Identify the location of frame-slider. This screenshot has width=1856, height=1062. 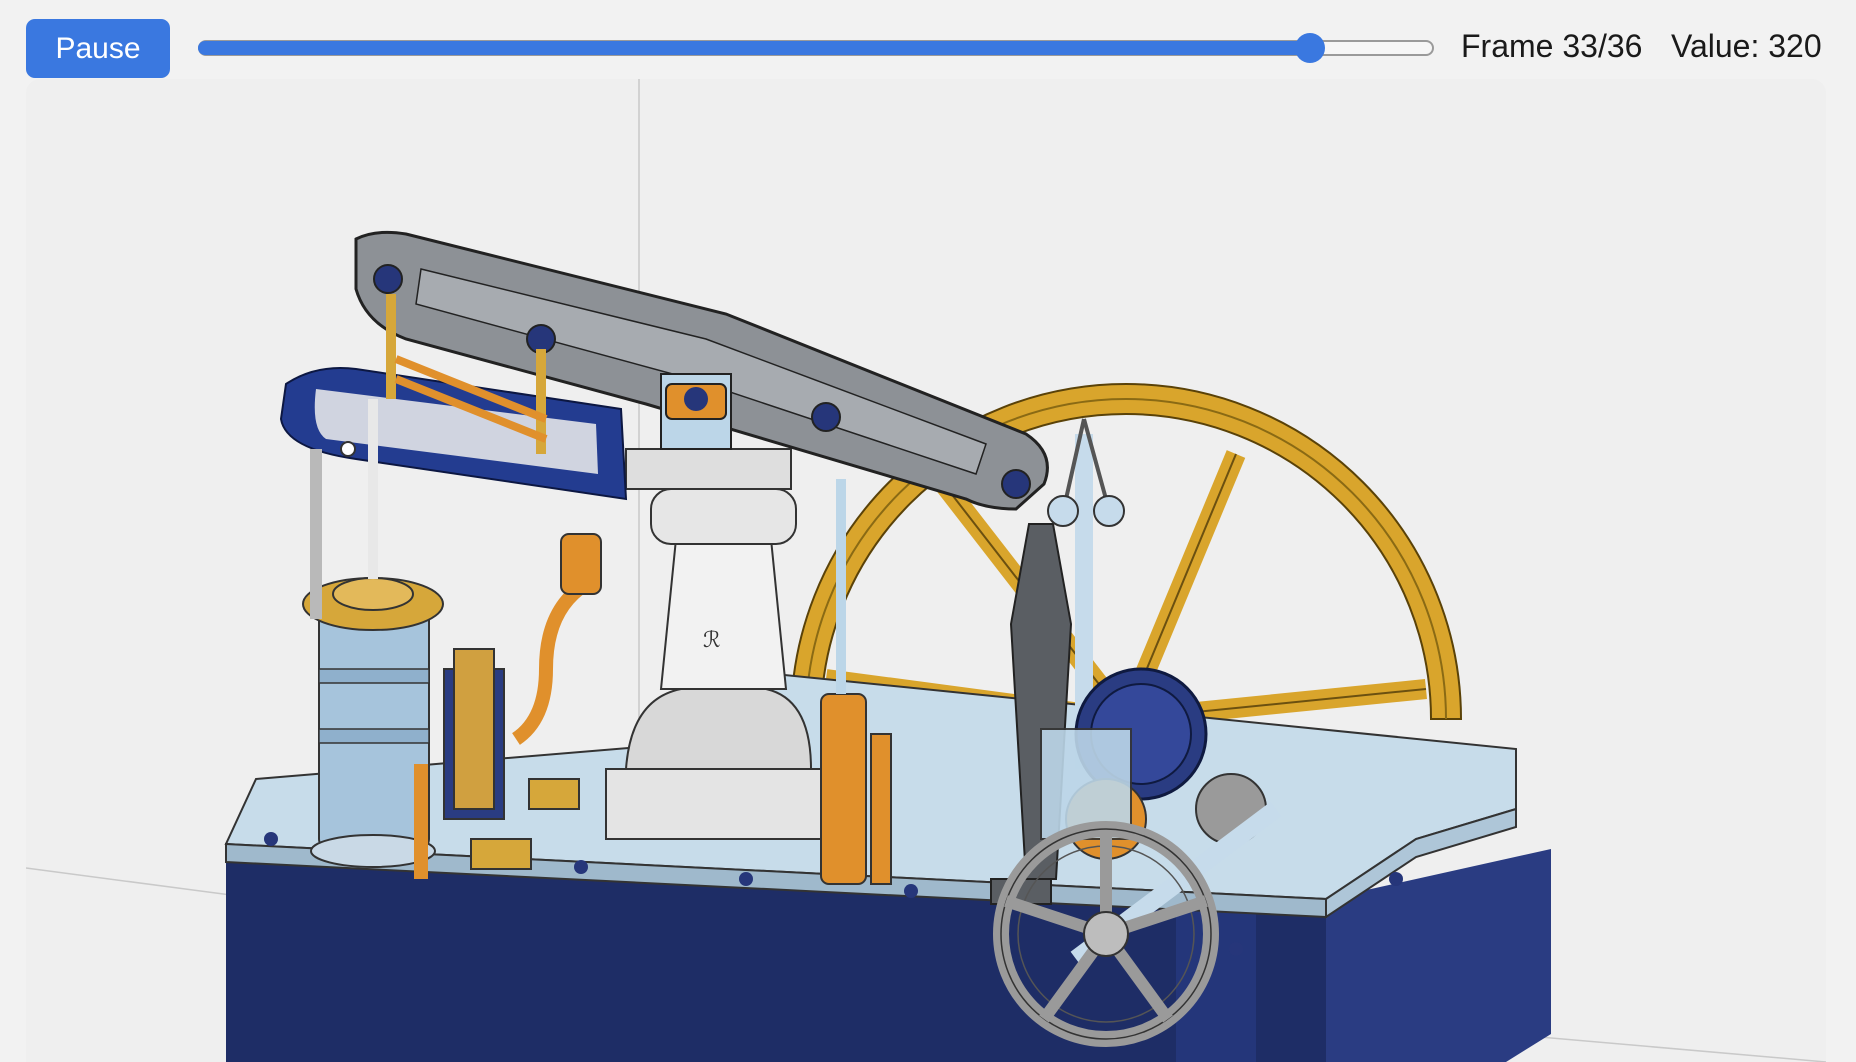
(816, 48).